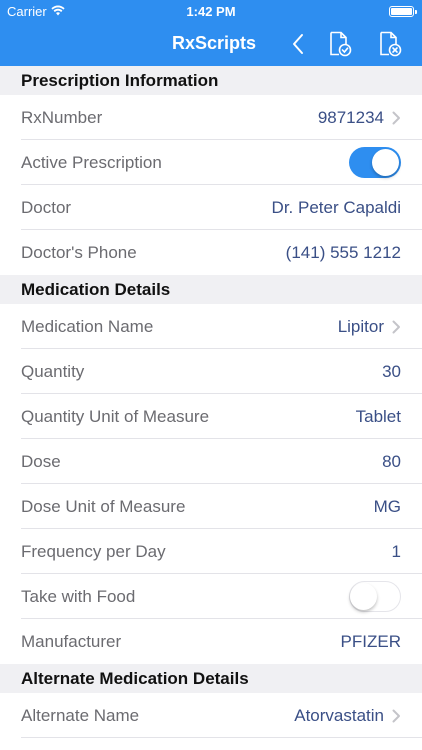  Describe the element at coordinates (211, 371) in the screenshot. I see `quantity-row: Quantity 30` at that location.